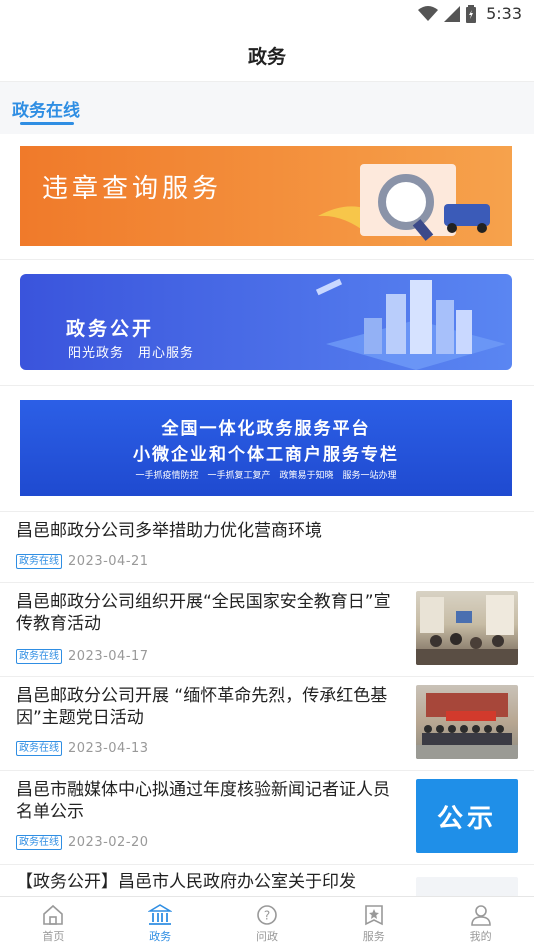 This screenshot has width=534, height=950. Describe the element at coordinates (428, 13) in the screenshot. I see `wifi-icon` at that location.